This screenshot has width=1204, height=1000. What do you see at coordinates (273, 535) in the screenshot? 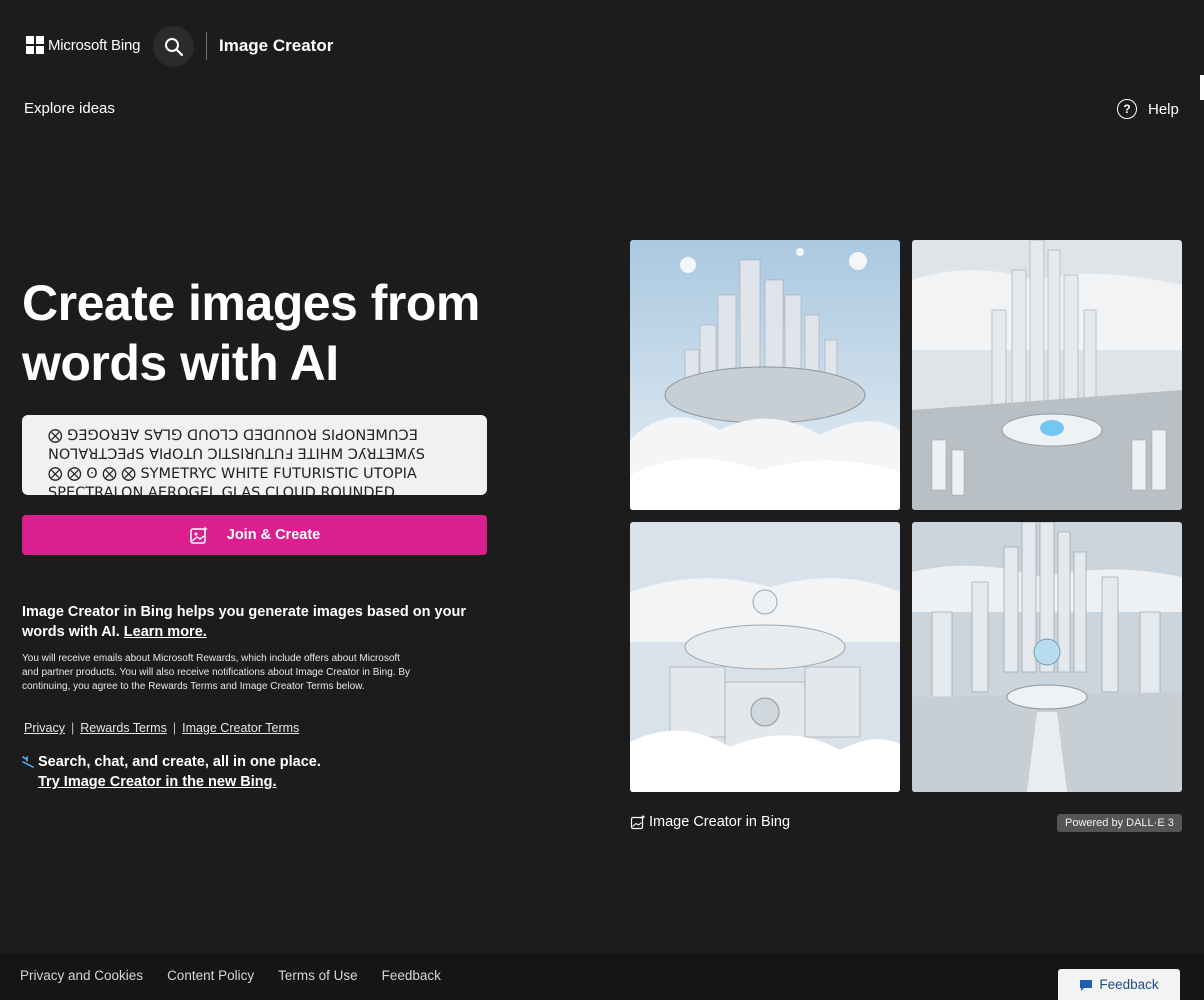
I see `join-and-create-label: Join & Create` at bounding box center [273, 535].